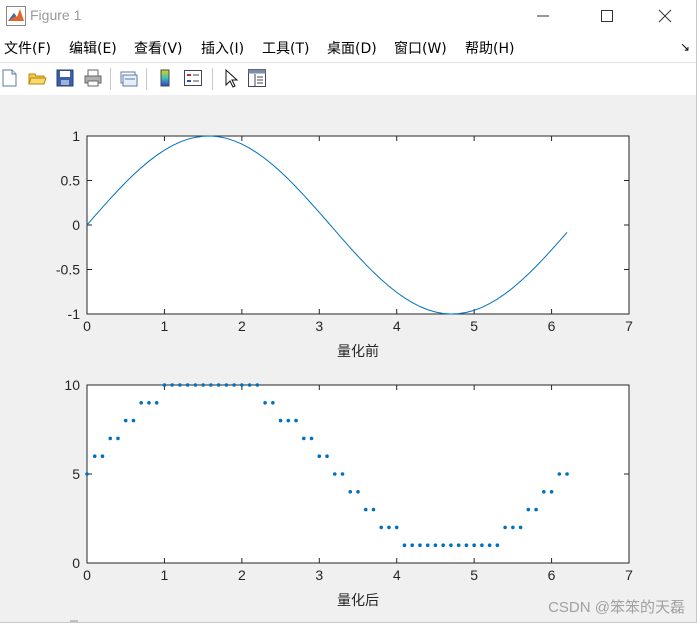 Image resolution: width=700 pixels, height=625 pixels. Describe the element at coordinates (222, 48) in the screenshot. I see `menu-insert: 插入(I)` at that location.